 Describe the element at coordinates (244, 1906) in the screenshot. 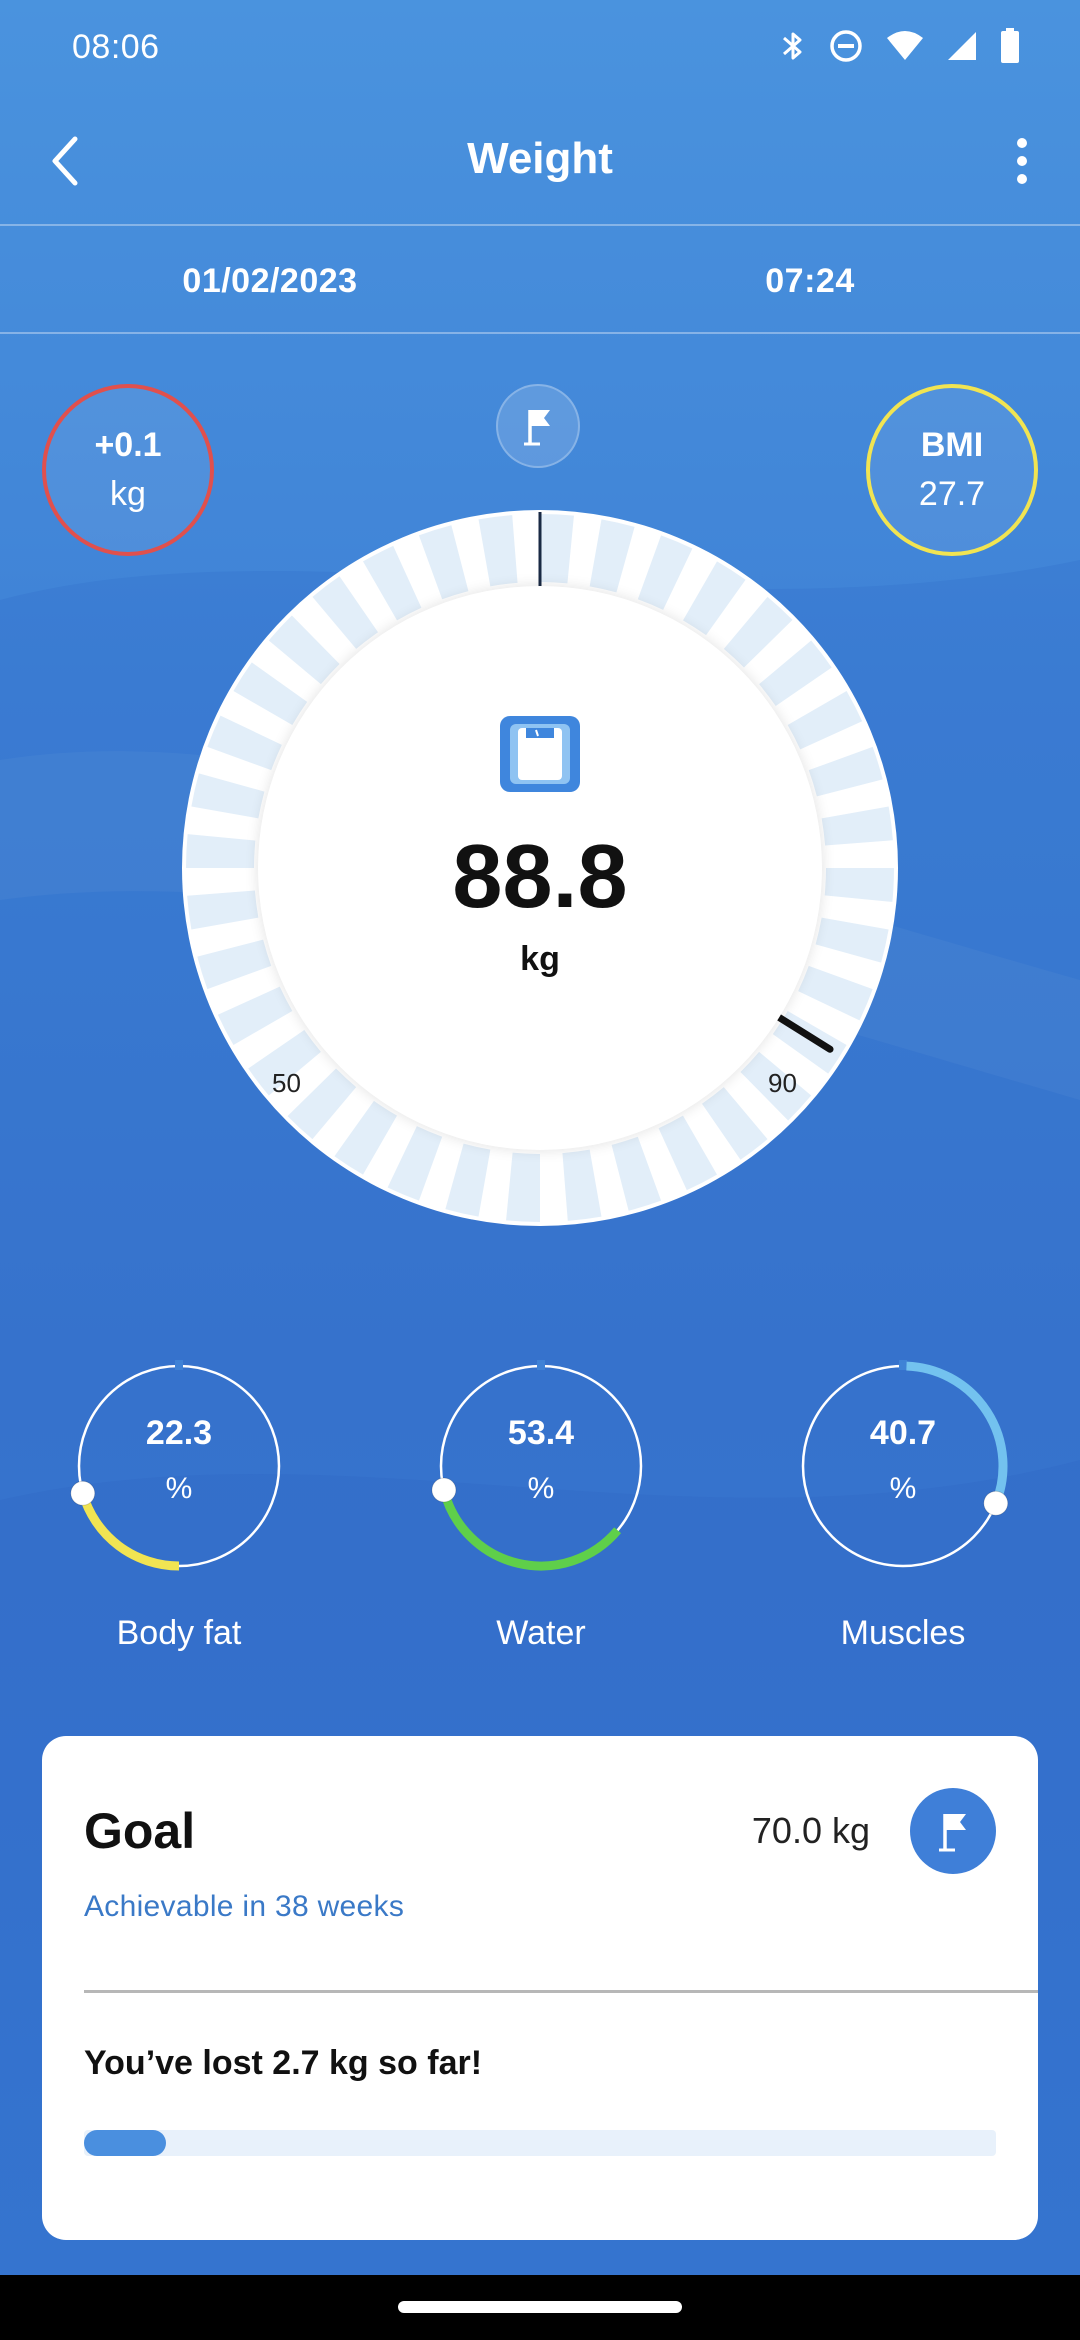

I see `goal-eta: Achievable in 38 weeks` at that location.